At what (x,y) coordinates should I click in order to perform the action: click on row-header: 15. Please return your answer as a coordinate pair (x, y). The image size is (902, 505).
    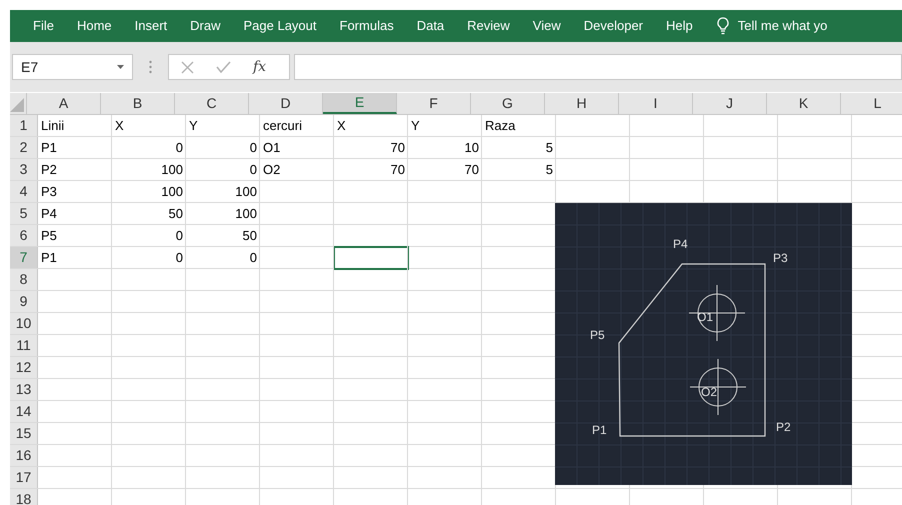
    Looking at the image, I should click on (24, 433).